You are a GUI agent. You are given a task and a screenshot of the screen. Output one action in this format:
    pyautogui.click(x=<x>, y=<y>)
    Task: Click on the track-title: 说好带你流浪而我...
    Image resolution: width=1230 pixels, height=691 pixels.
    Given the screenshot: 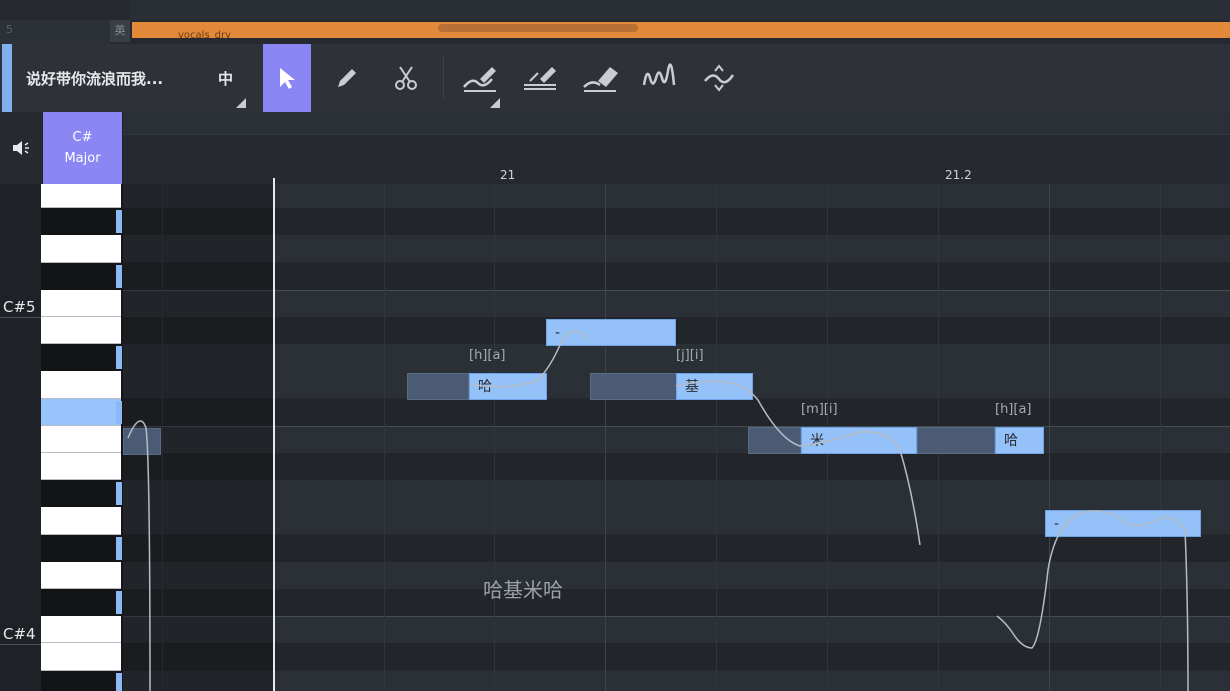 What is the action you would take?
    pyautogui.click(x=94, y=78)
    